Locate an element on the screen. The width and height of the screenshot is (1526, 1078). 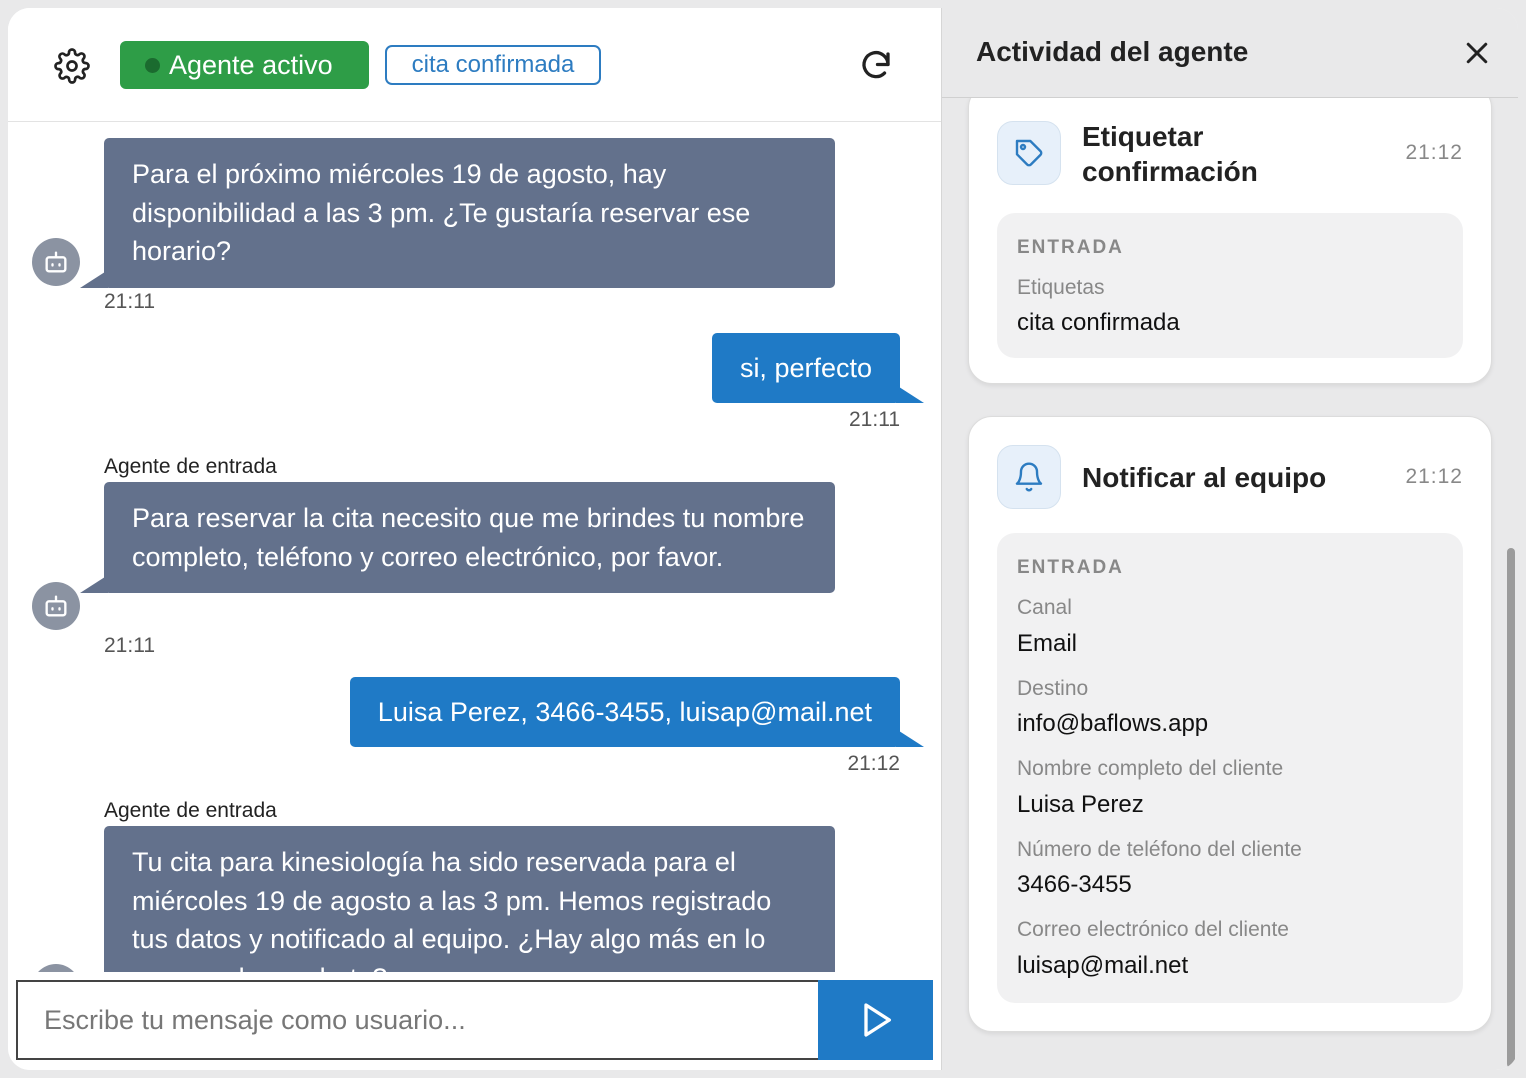
refresh-icon is located at coordinates (876, 66).